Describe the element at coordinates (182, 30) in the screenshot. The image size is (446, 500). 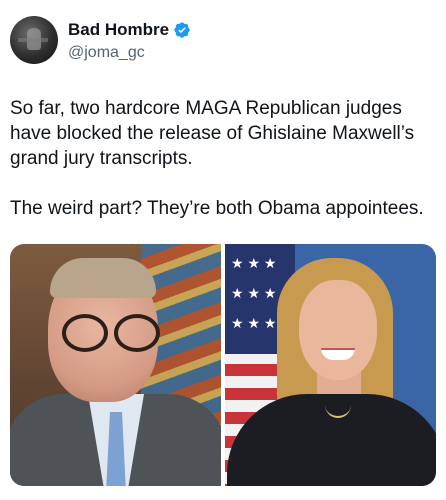
I see `verified-badge-icon` at that location.